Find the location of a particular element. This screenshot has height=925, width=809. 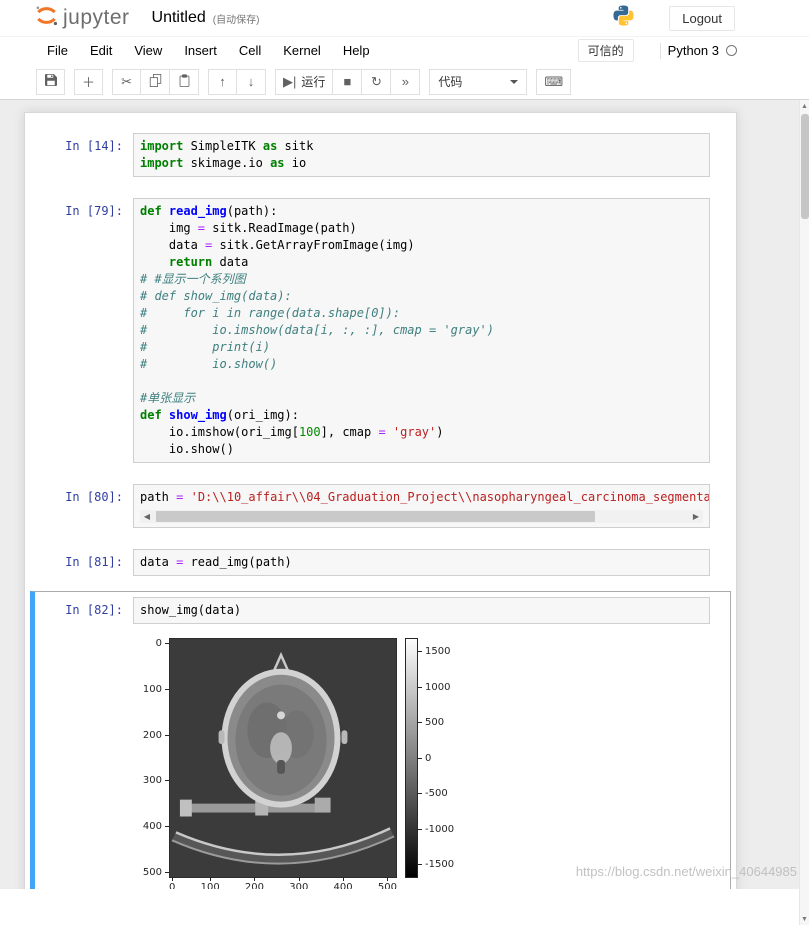

scroll-left-arrow: ◀ is located at coordinates (147, 516).